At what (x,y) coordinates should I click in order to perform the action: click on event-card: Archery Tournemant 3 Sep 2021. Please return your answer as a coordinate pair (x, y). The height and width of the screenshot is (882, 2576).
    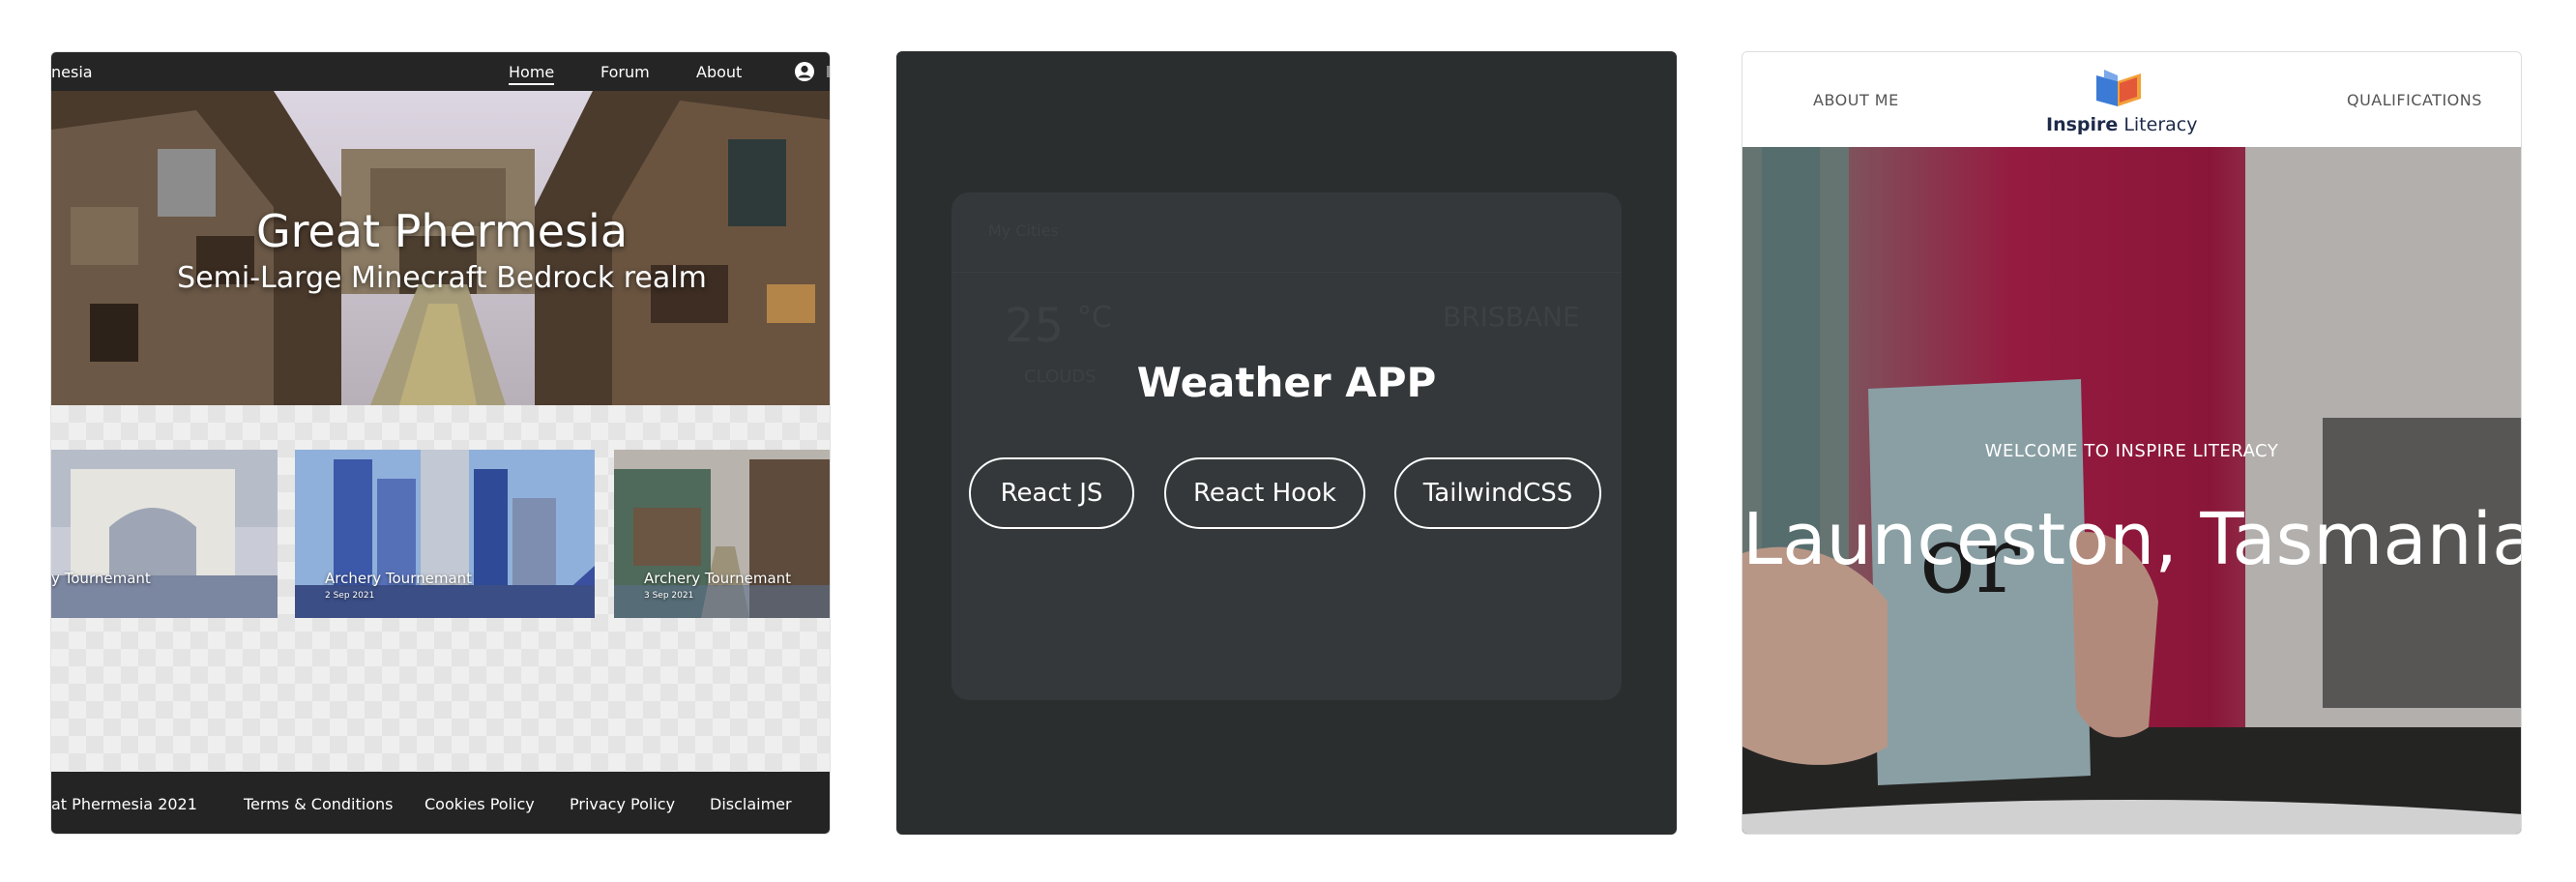
    Looking at the image, I should click on (722, 534).